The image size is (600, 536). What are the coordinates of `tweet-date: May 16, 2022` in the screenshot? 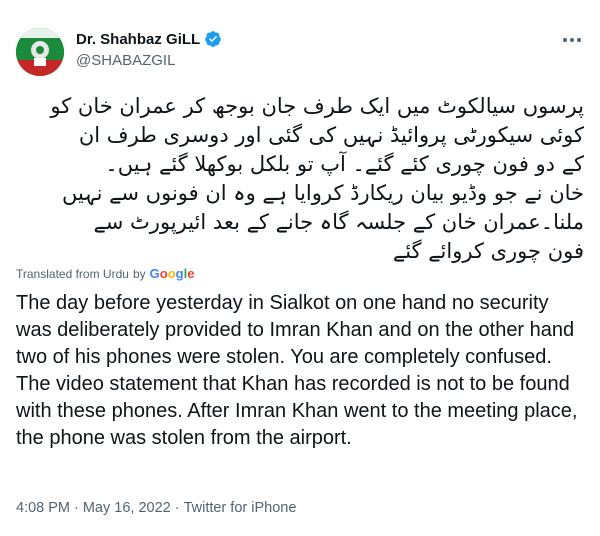 It's located at (127, 508).